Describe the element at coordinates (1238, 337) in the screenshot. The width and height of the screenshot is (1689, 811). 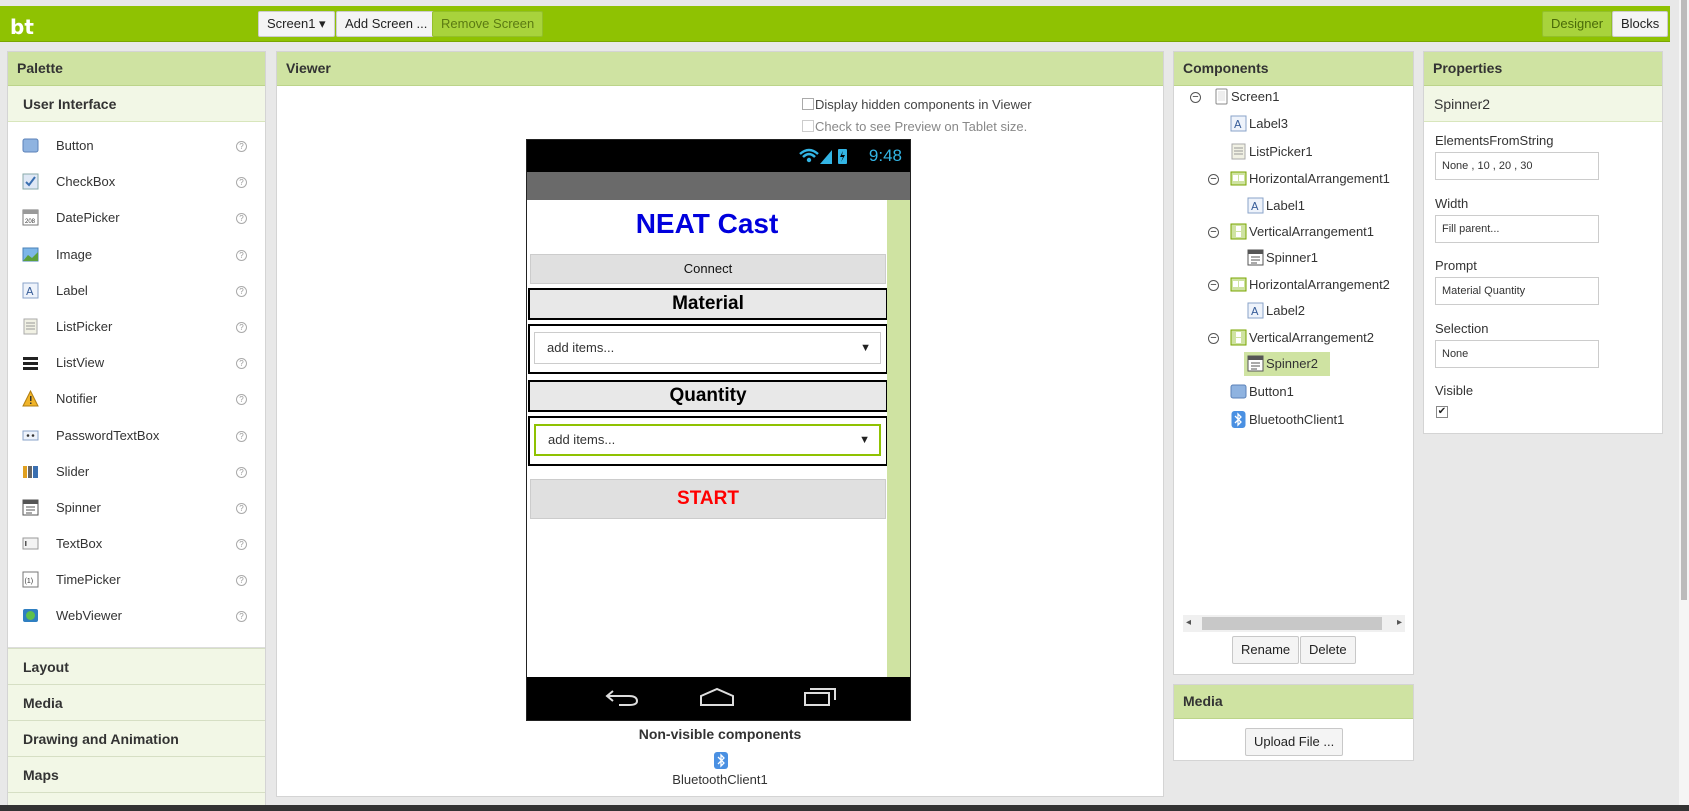
I see `vertical-arrangement-icon` at that location.